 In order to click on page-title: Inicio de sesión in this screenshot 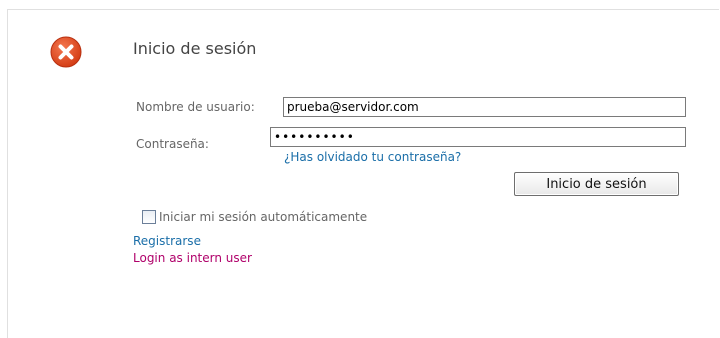, I will do `click(195, 48)`.